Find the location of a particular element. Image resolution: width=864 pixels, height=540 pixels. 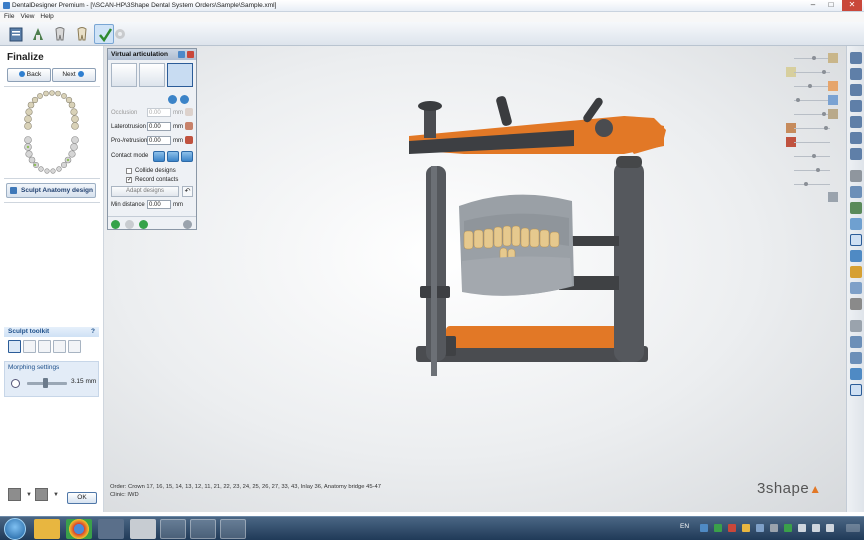

distance-map-icon is located at coordinates (856, 256).